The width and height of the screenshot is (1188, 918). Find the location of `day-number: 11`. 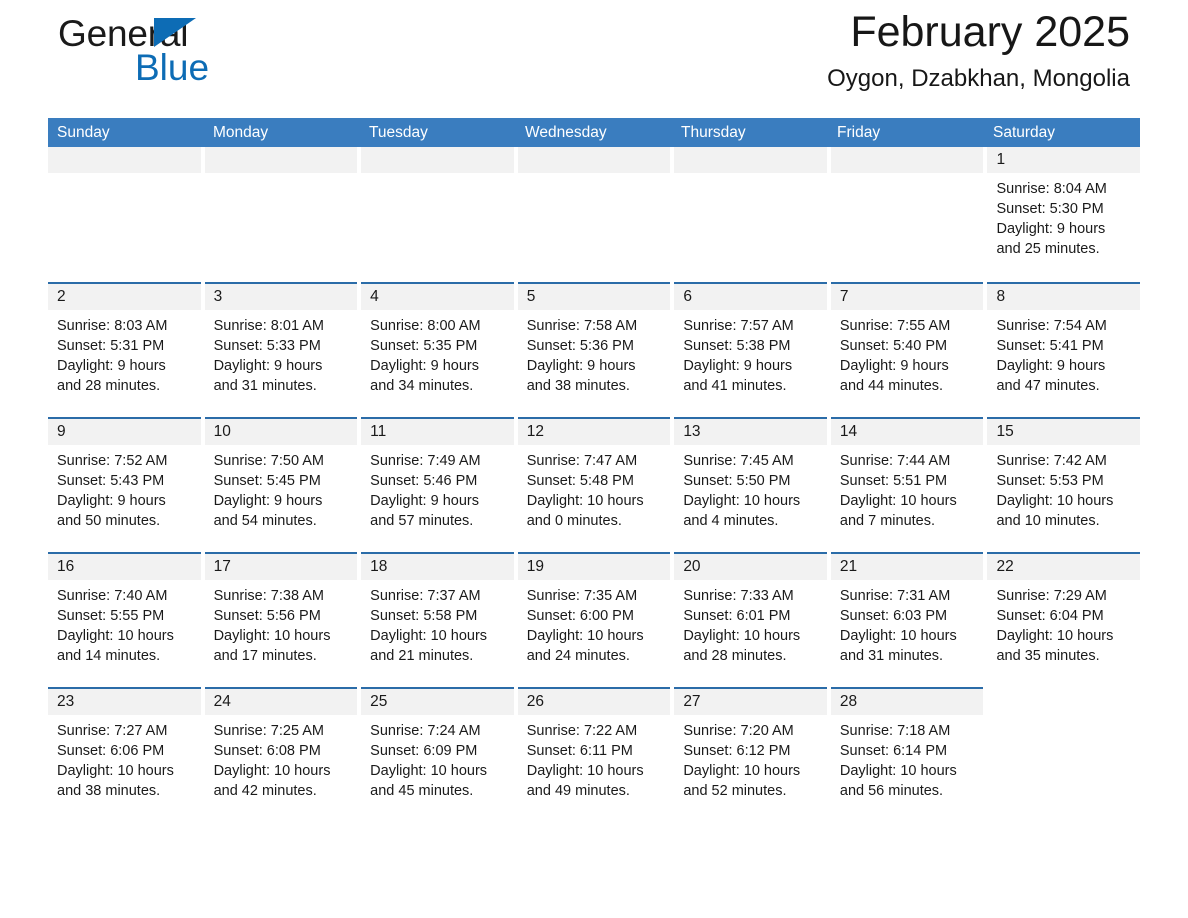

day-number: 11 is located at coordinates (378, 431).